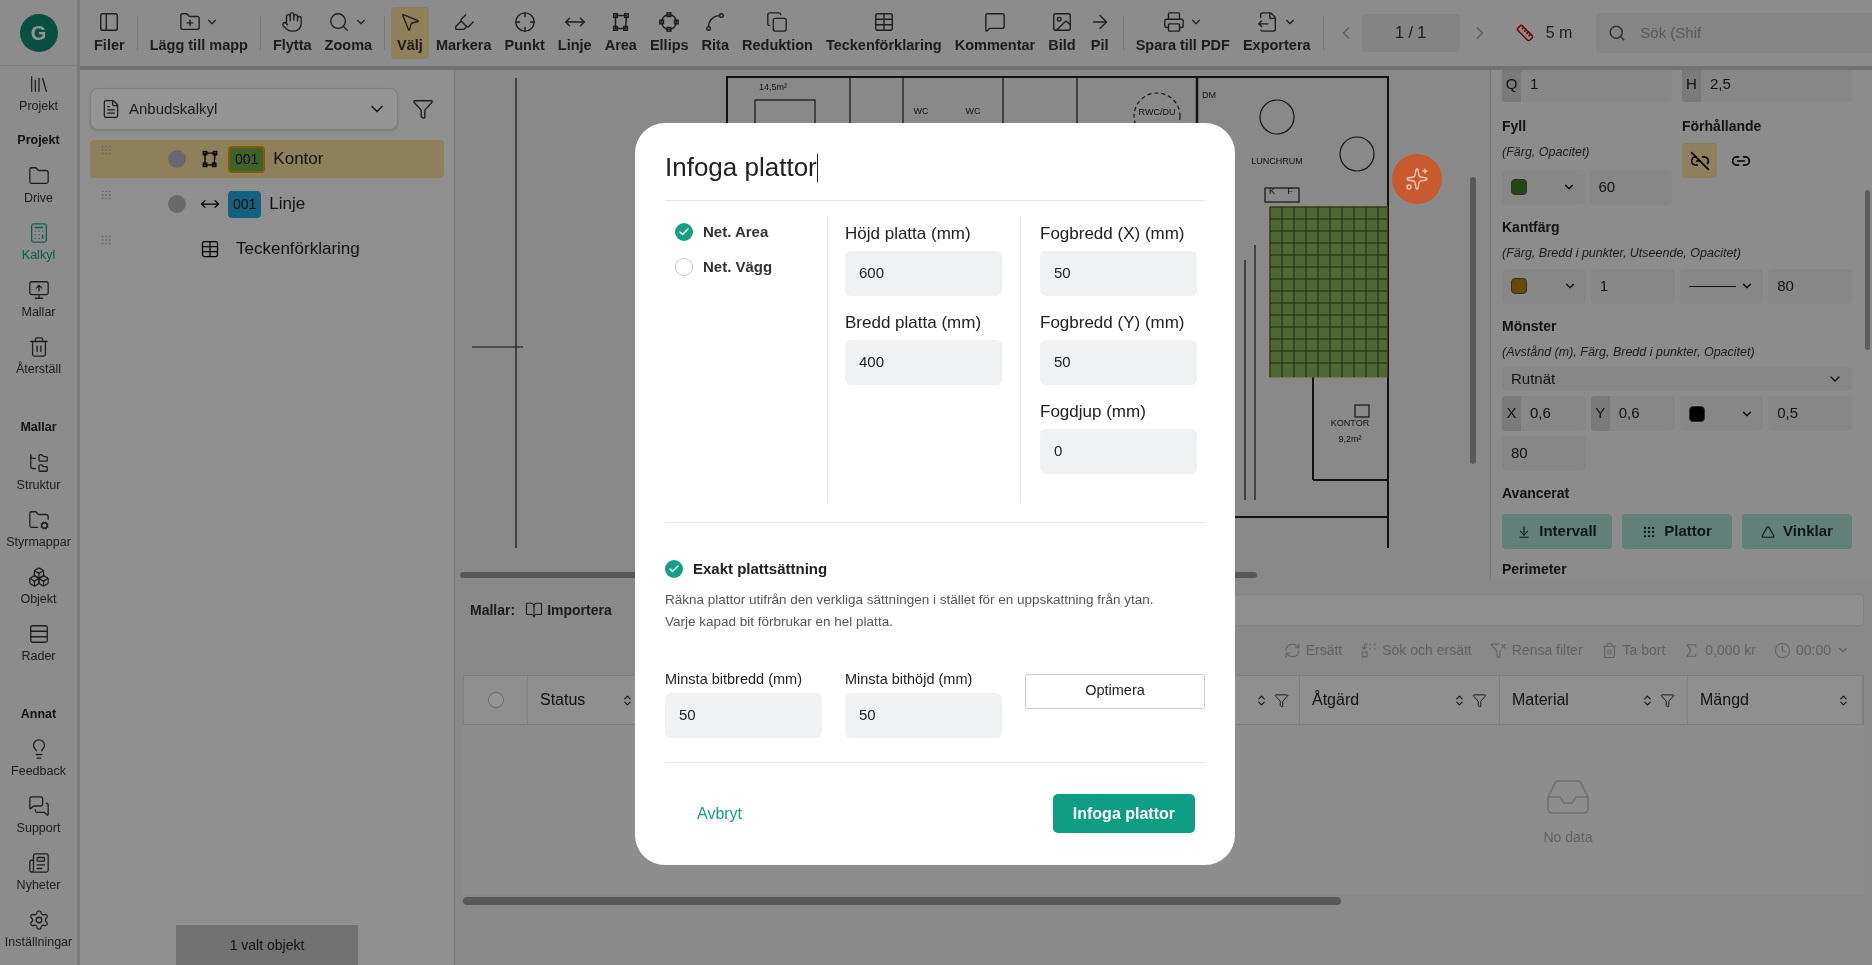  I want to click on page-indicator: 1 / 1, so click(1410, 33).